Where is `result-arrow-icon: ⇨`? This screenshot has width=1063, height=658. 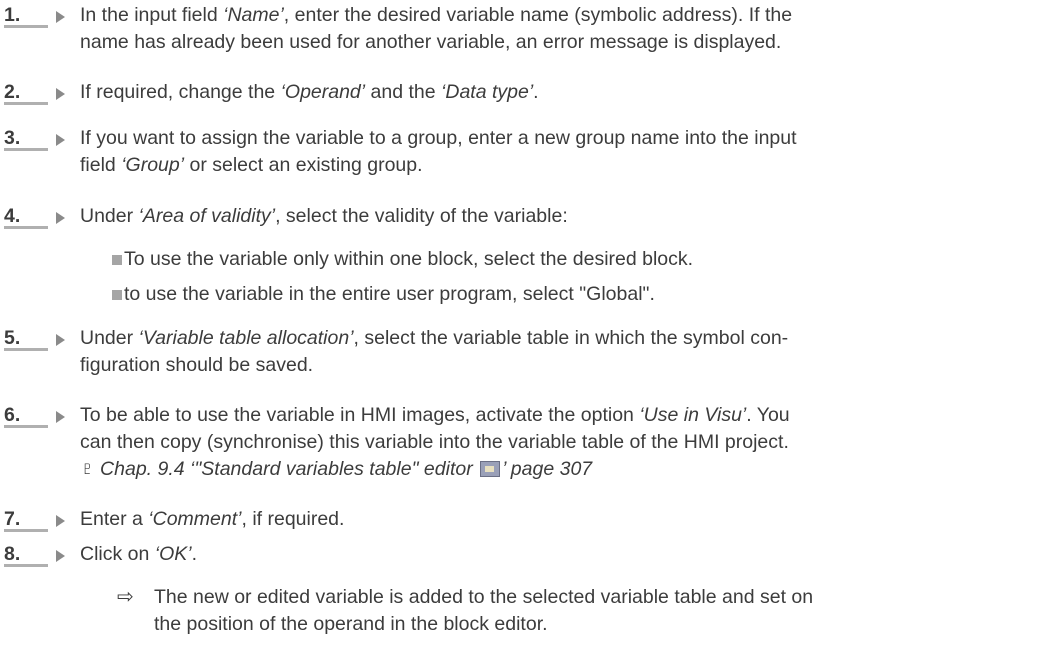
result-arrow-icon: ⇨ is located at coordinates (125, 597).